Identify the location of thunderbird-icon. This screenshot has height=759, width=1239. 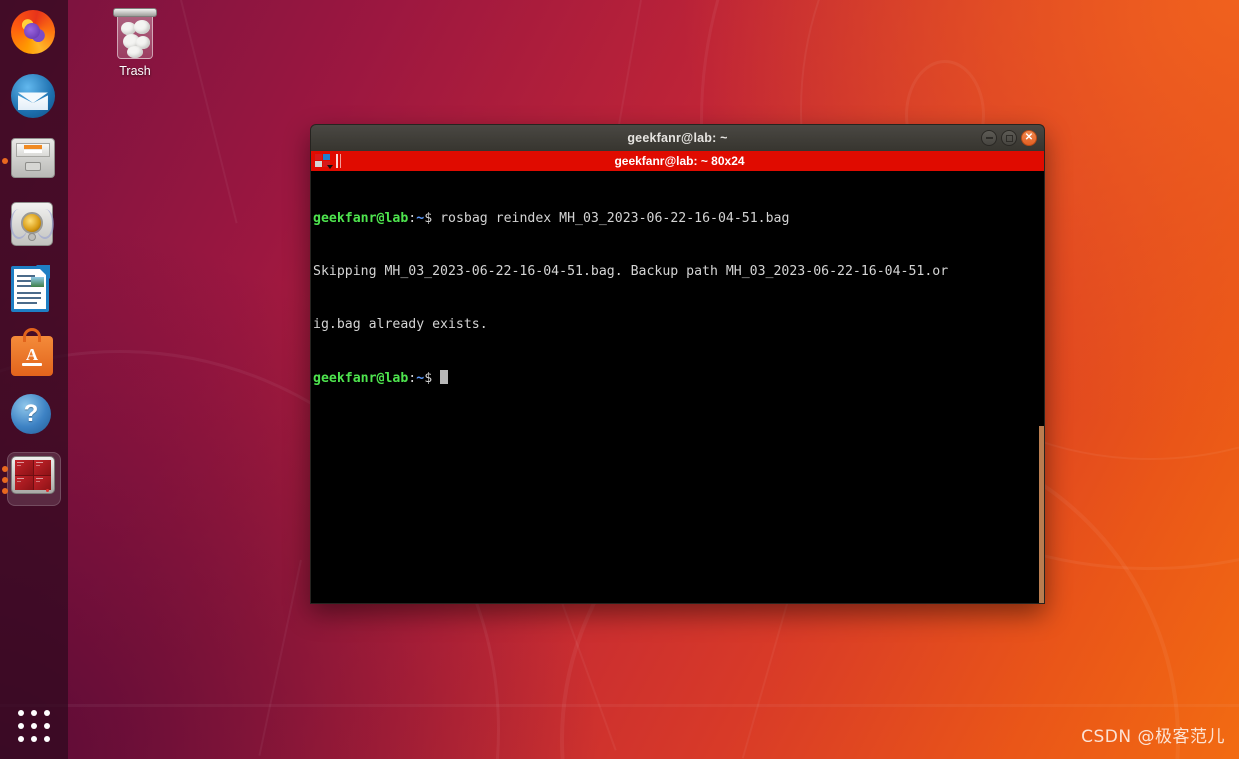
(34, 97).